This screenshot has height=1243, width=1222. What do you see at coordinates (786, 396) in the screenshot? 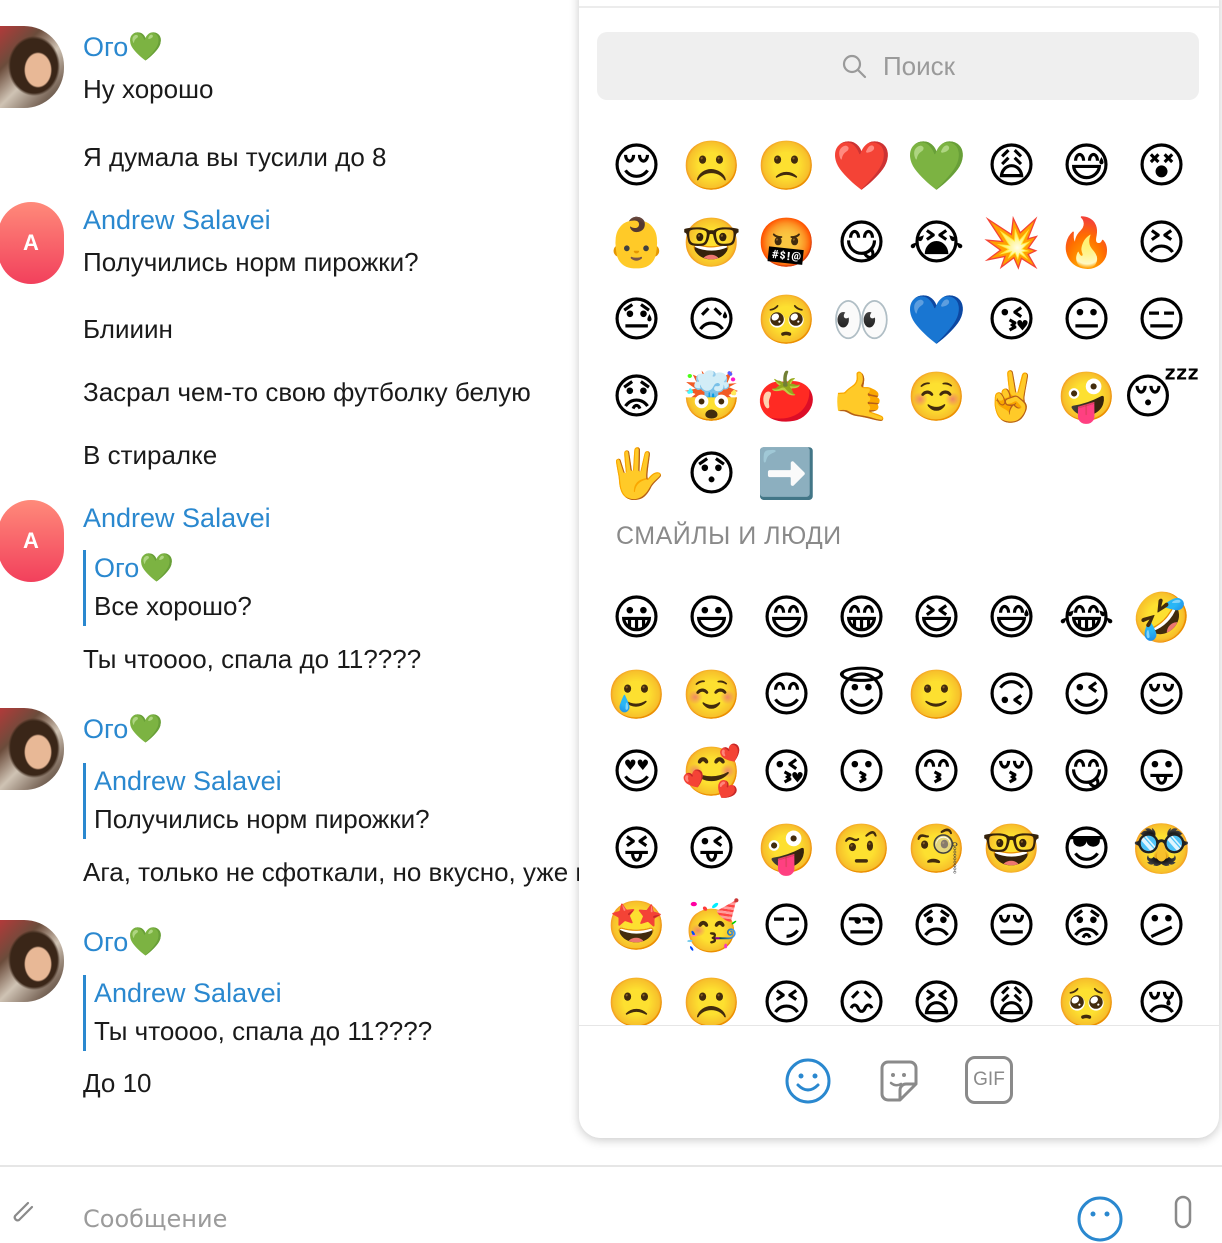
I see `emoji-cell: 🍅` at bounding box center [786, 396].